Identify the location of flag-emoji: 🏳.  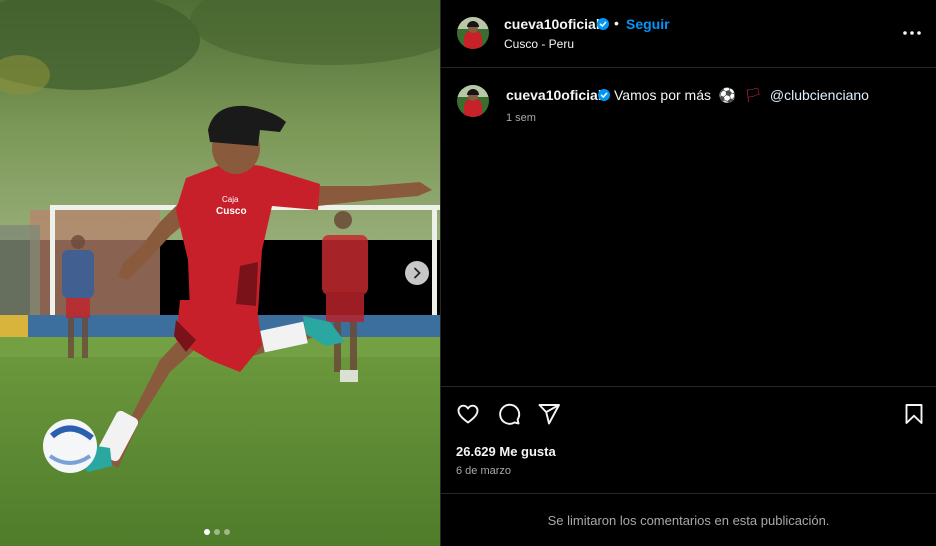
(753, 95).